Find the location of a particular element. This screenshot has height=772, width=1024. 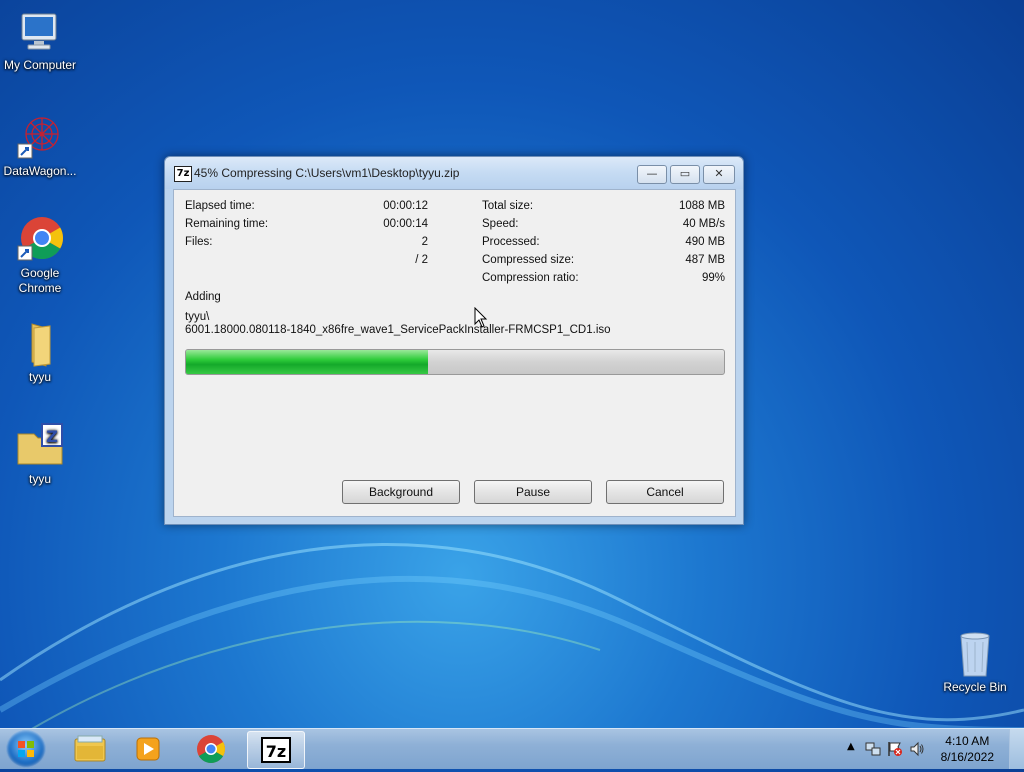

network-icon is located at coordinates (873, 749).